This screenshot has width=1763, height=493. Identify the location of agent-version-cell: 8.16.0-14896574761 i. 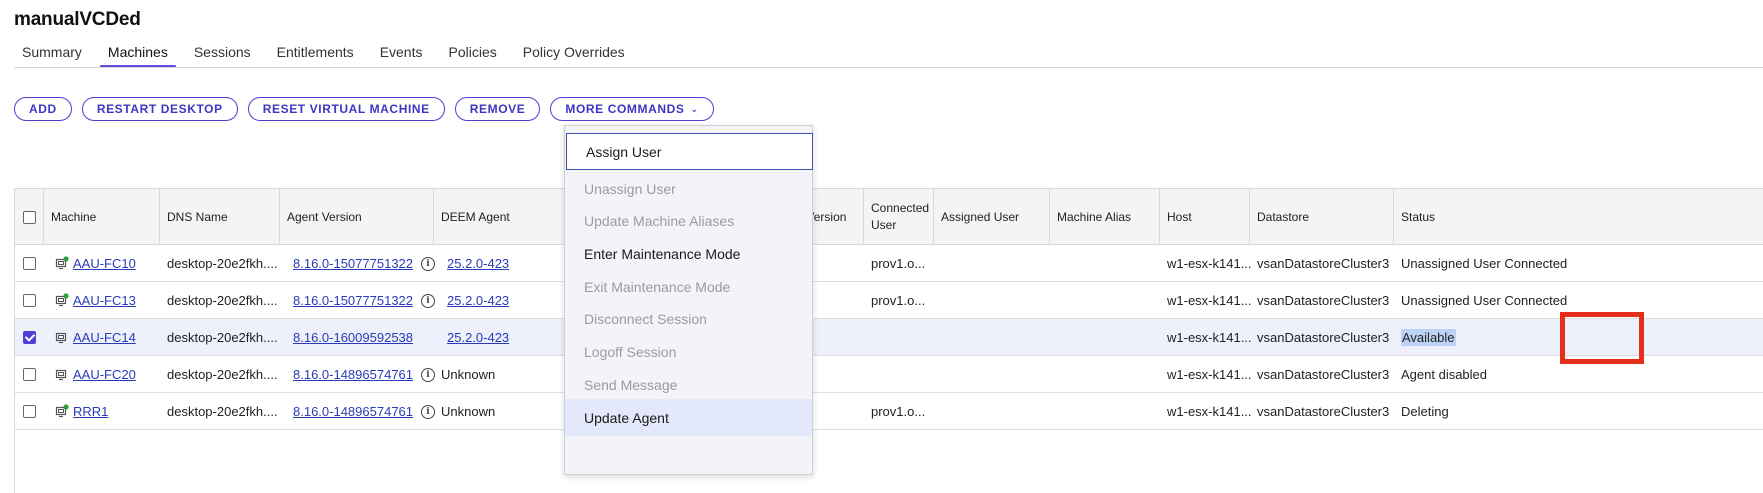
(364, 411).